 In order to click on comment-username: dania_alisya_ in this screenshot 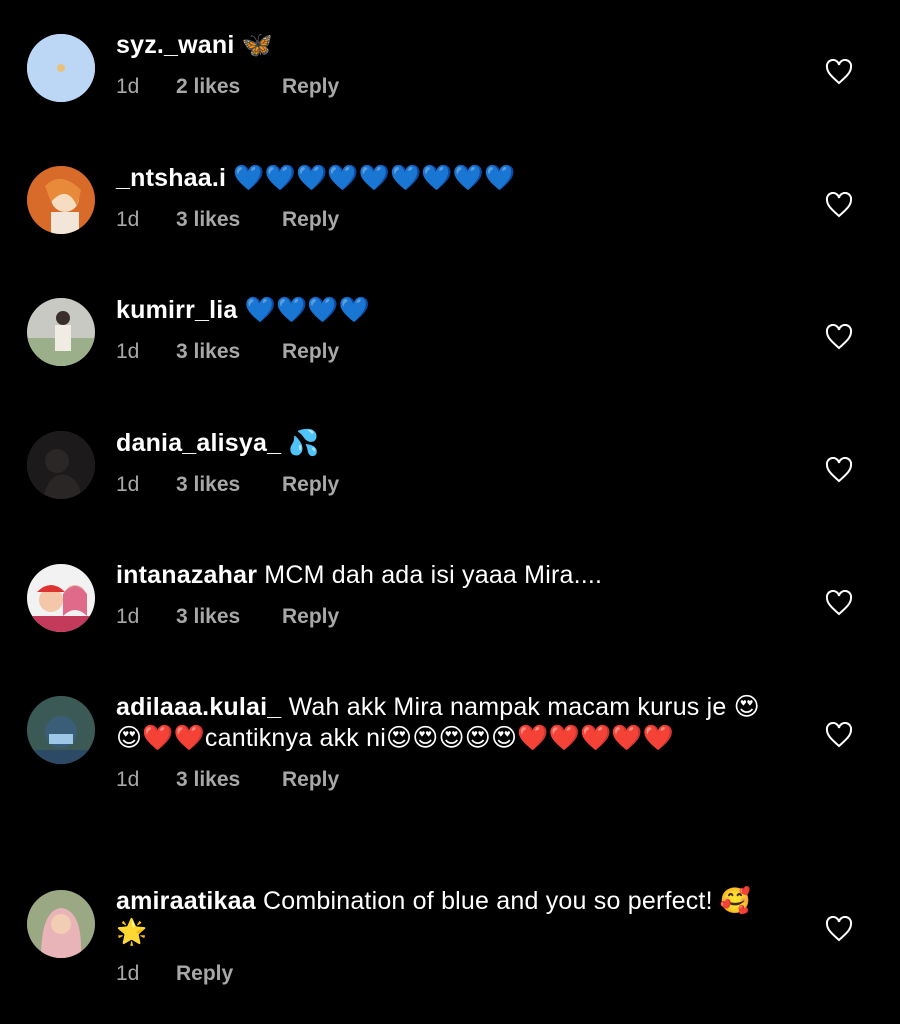, I will do `click(198, 443)`.